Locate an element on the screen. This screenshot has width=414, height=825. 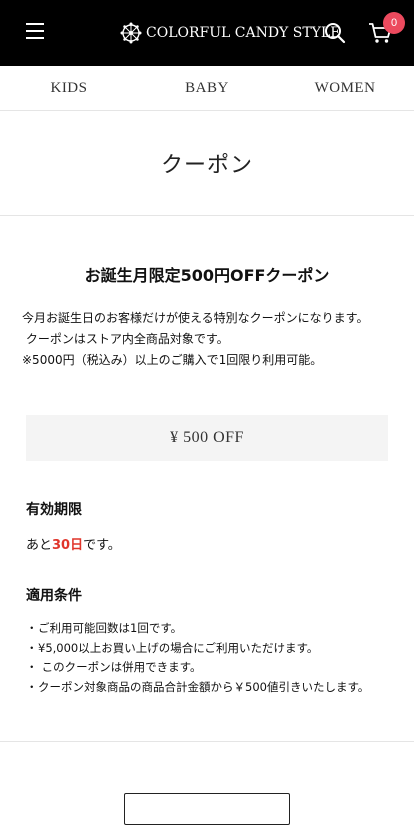
page-title-section: クーポン is located at coordinates (207, 163).